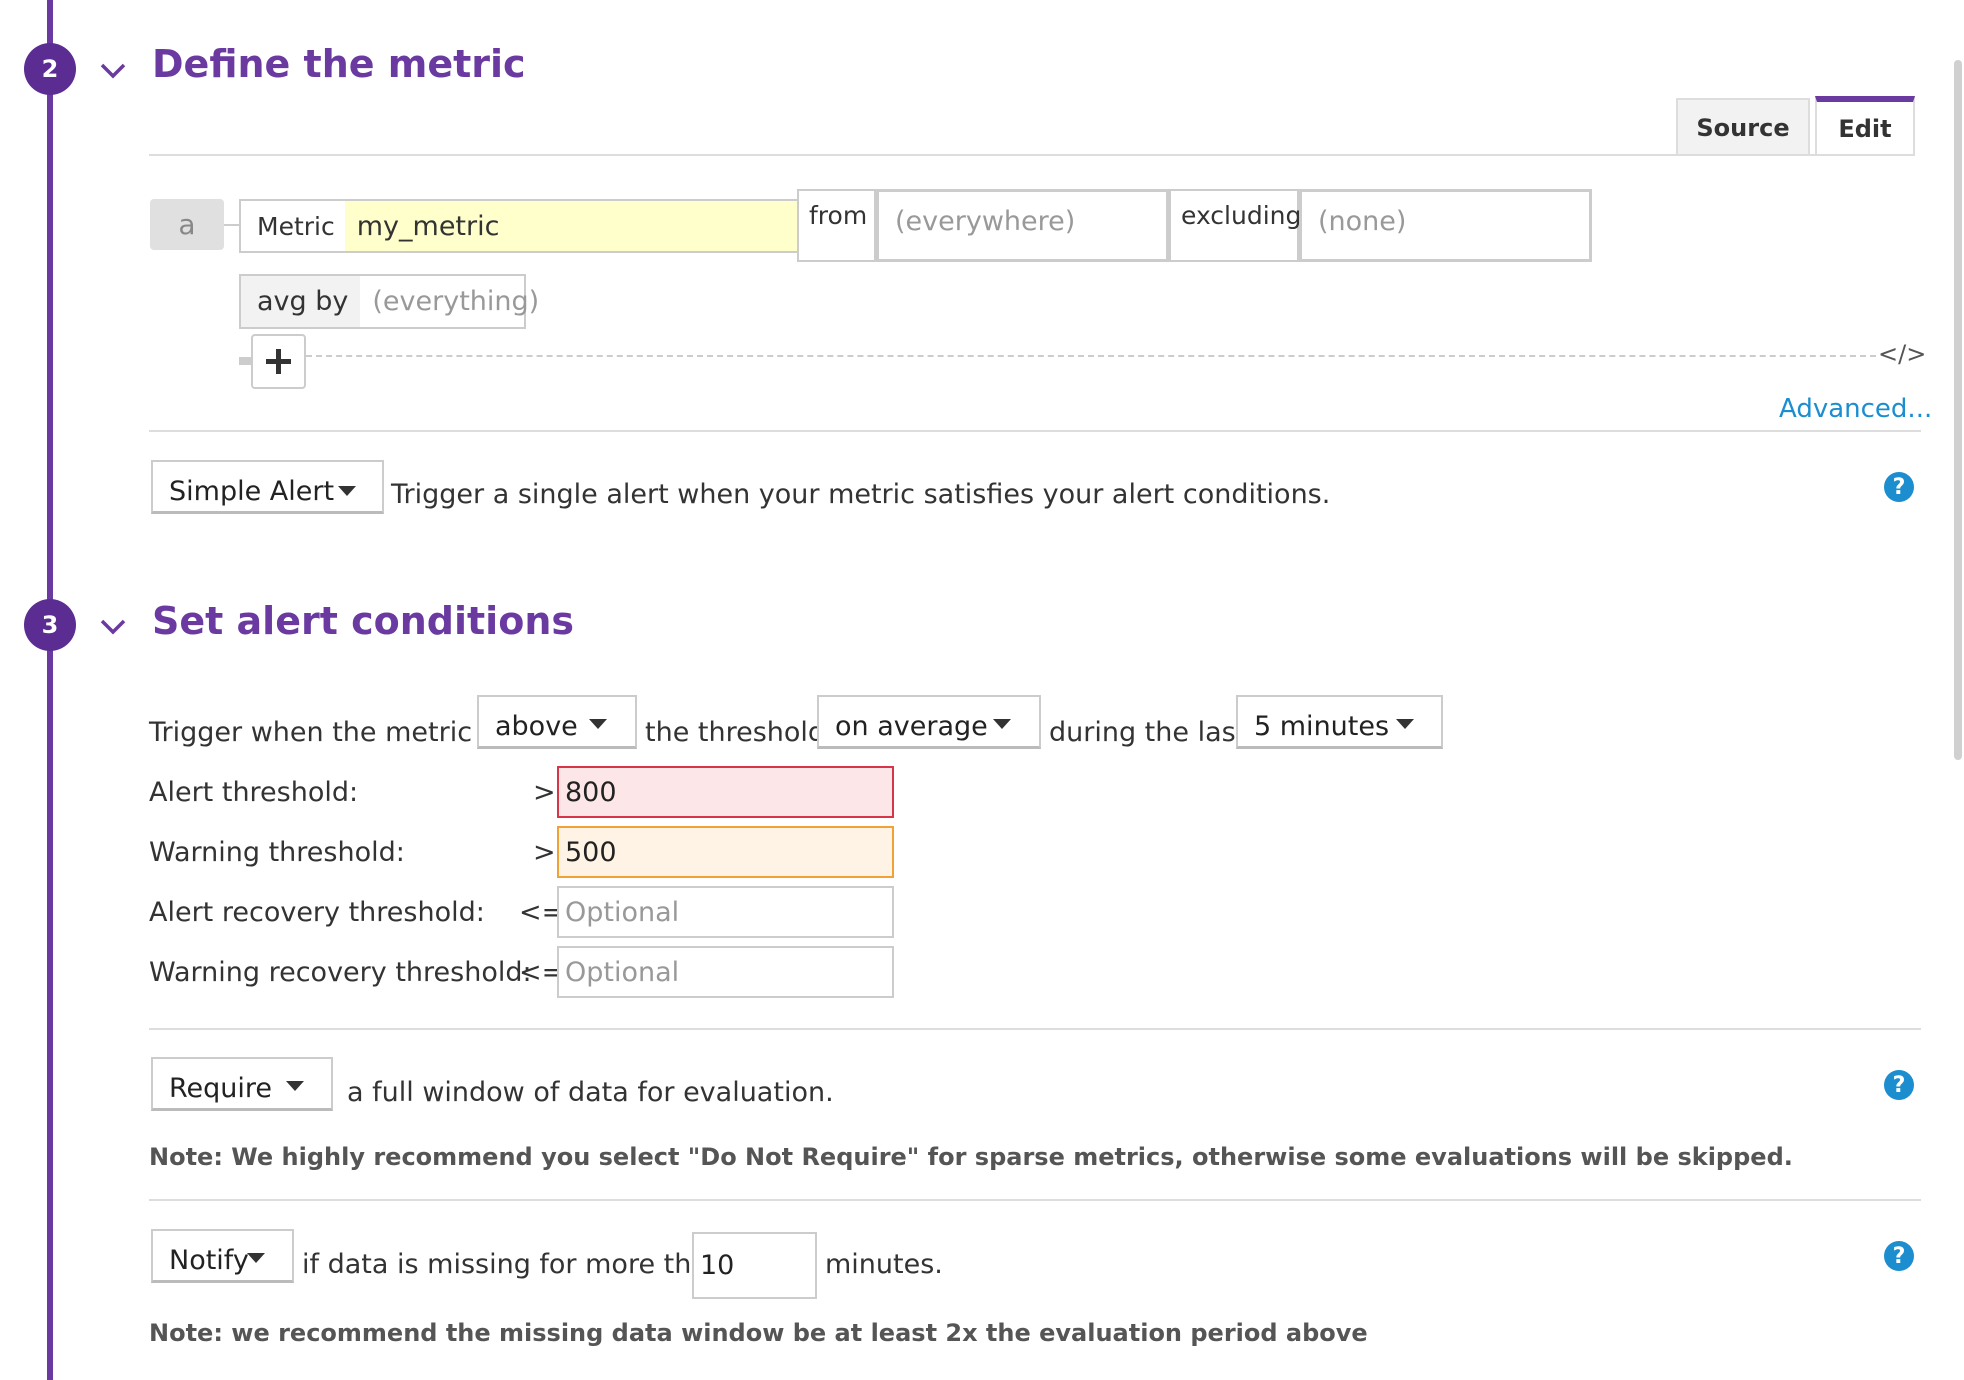  What do you see at coordinates (1958, 410) in the screenshot?
I see `scrollbar-thumb` at bounding box center [1958, 410].